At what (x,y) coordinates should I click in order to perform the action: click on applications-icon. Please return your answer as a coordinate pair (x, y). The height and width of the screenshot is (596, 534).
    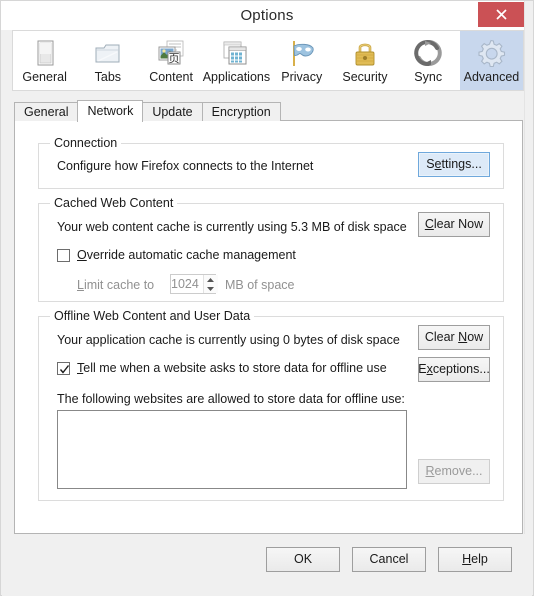
    Looking at the image, I should click on (235, 53).